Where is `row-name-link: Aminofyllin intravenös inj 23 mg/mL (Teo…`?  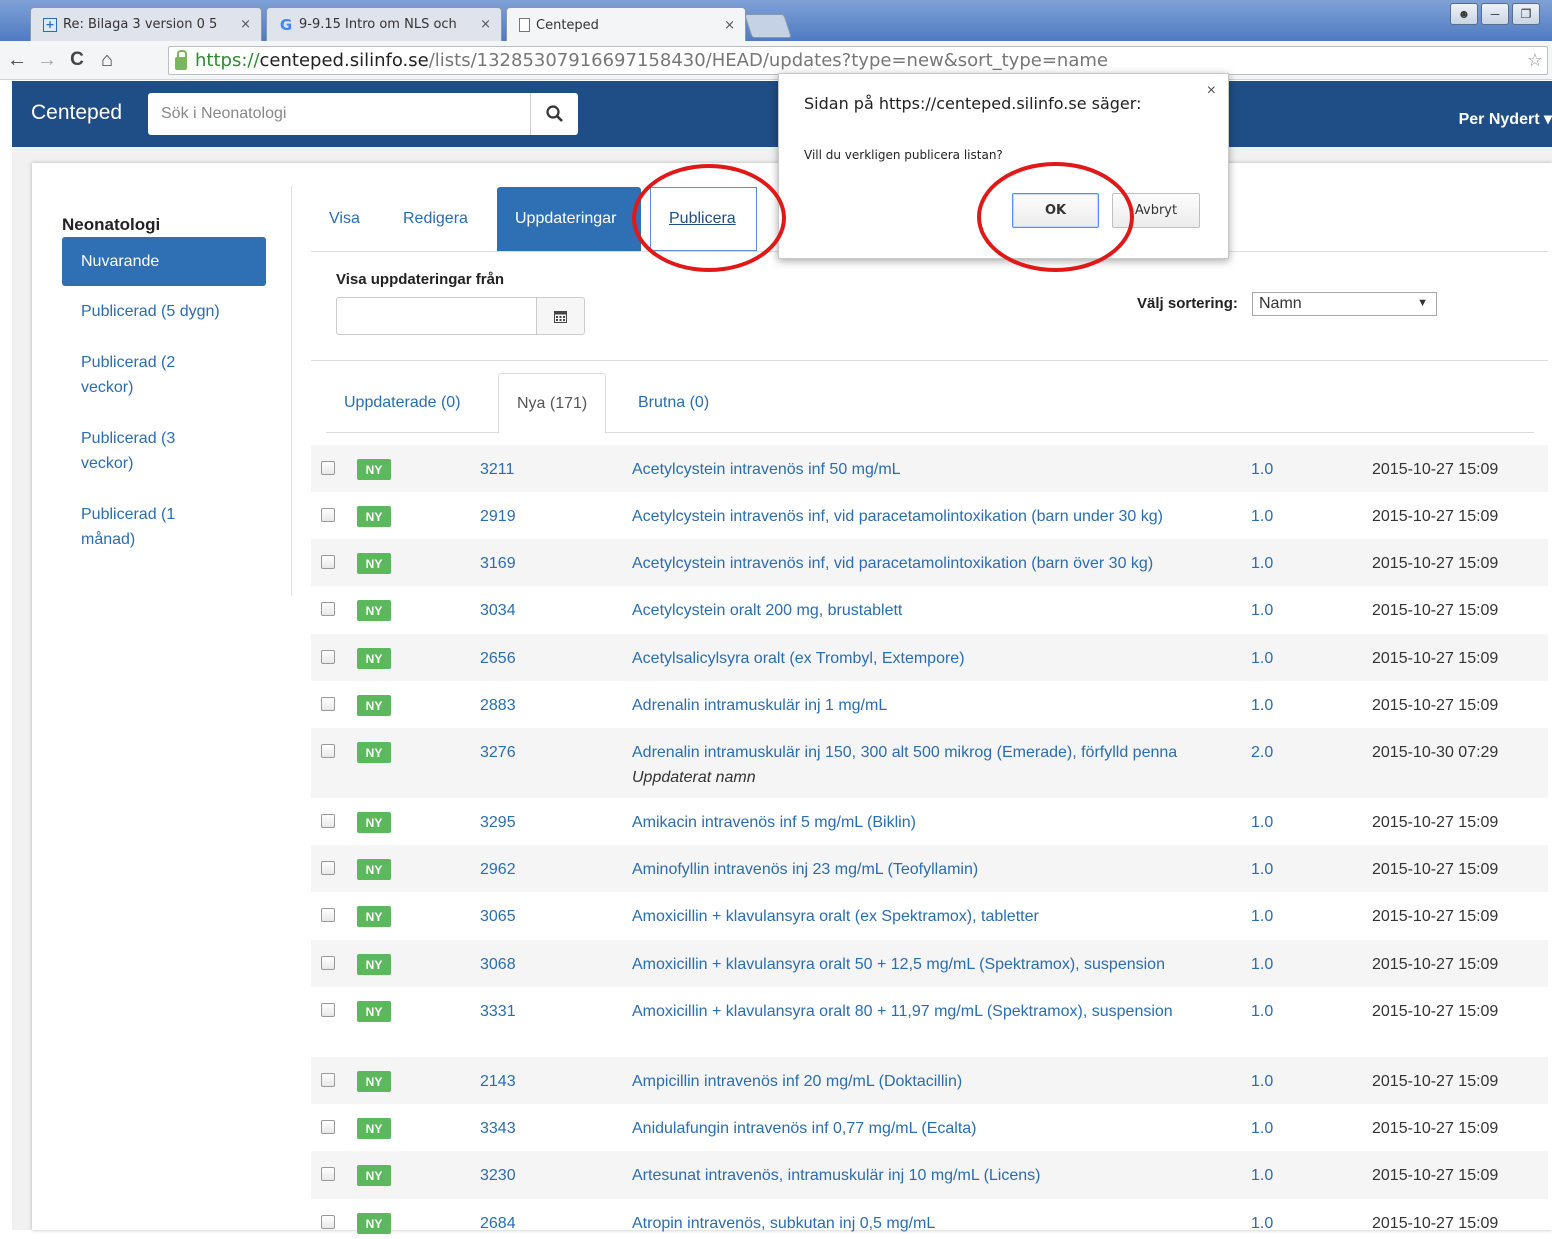 row-name-link: Aminofyllin intravenös inj 23 mg/mL (Teo… is located at coordinates (932, 869).